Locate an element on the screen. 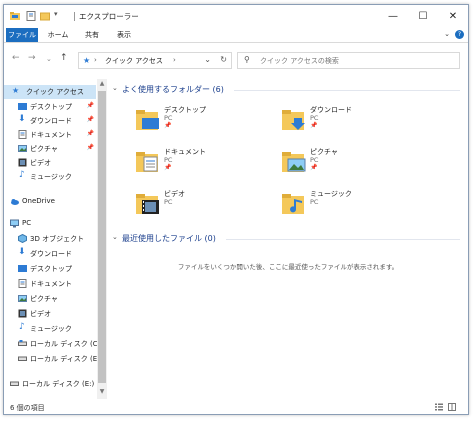 The height and width of the screenshot is (421, 474). search-box: ⚲ クイック アクセスの検索 is located at coordinates (348, 60).